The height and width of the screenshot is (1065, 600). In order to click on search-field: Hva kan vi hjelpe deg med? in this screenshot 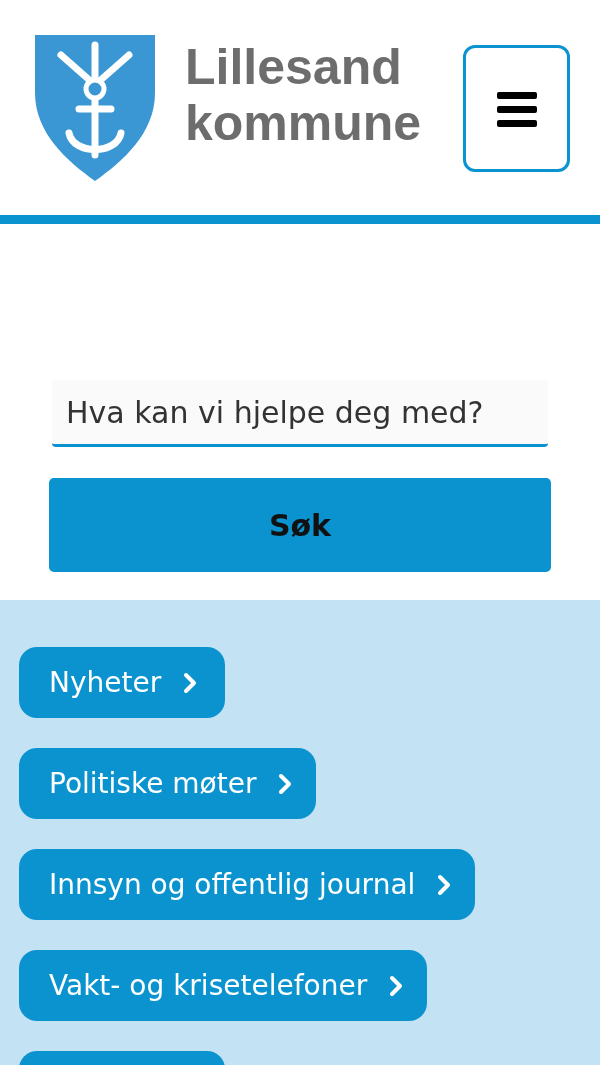, I will do `click(300, 413)`.